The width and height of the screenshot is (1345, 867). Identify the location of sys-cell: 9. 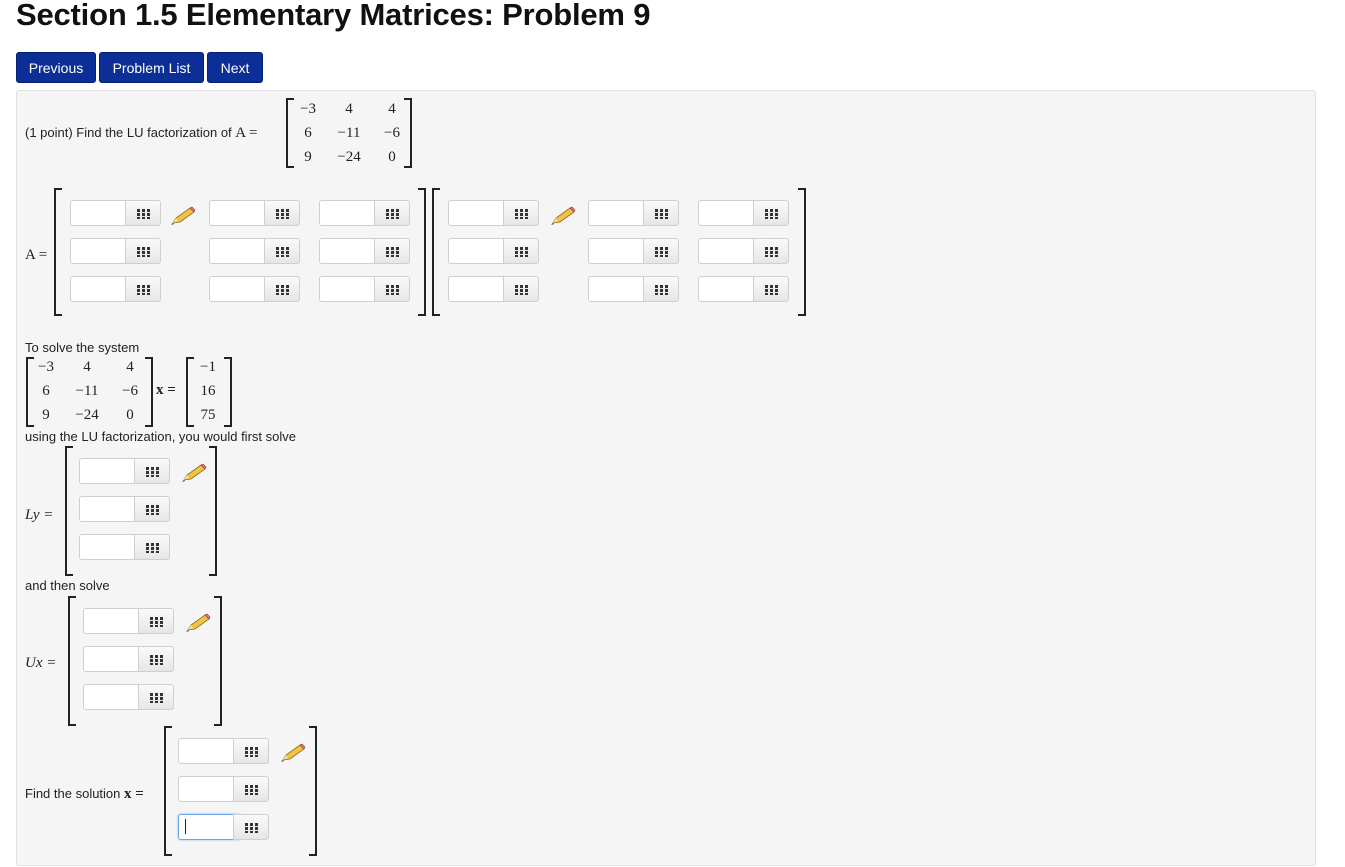
(46, 414).